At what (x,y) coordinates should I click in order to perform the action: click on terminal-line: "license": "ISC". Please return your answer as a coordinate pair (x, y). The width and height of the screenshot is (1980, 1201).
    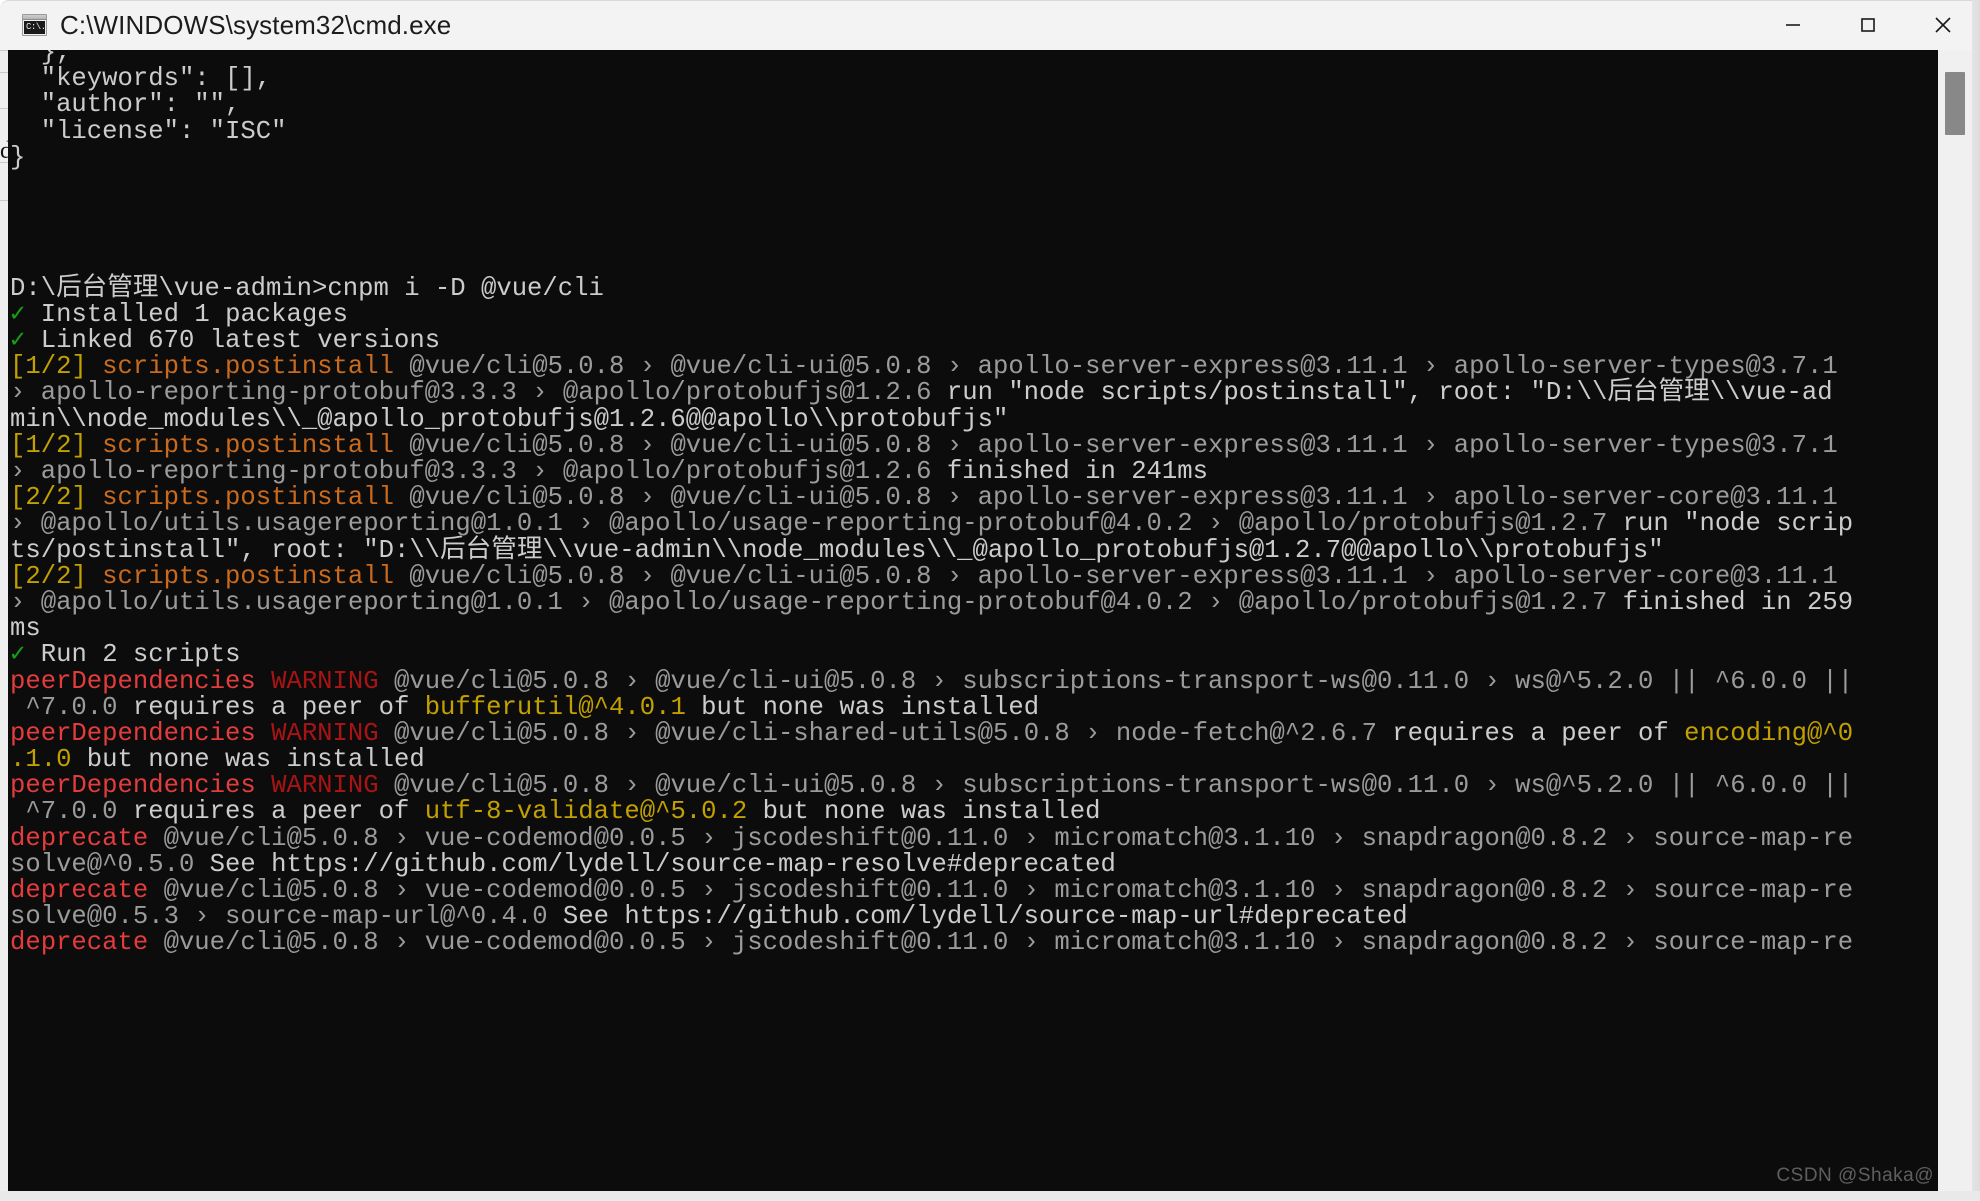
    Looking at the image, I should click on (974, 131).